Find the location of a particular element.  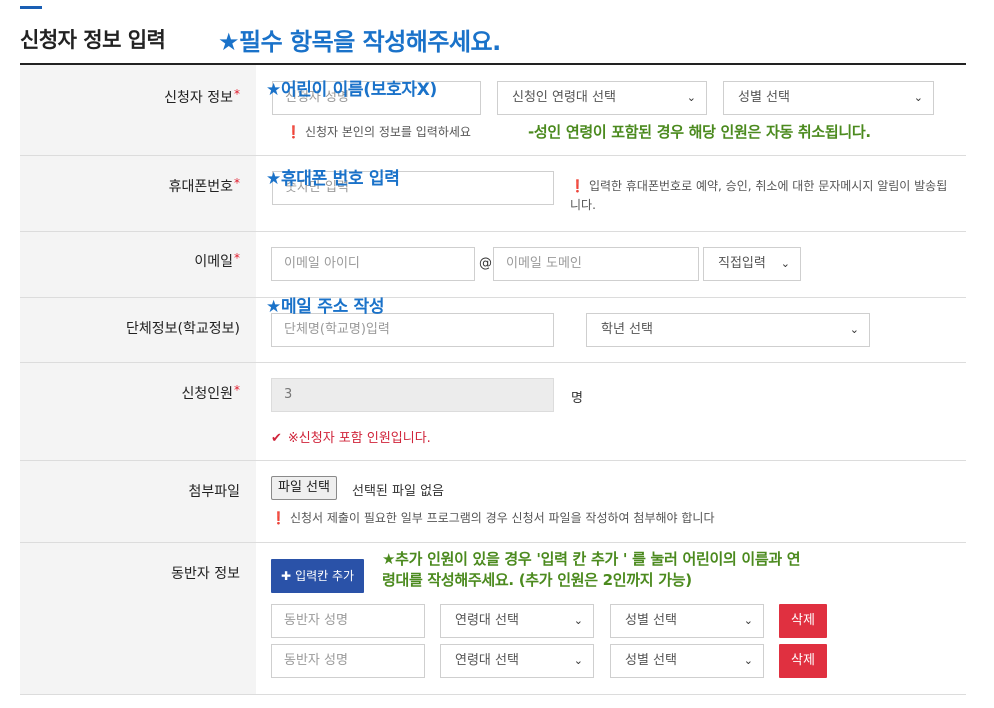

grade-select: 학년 선택 ⌄ is located at coordinates (728, 330).